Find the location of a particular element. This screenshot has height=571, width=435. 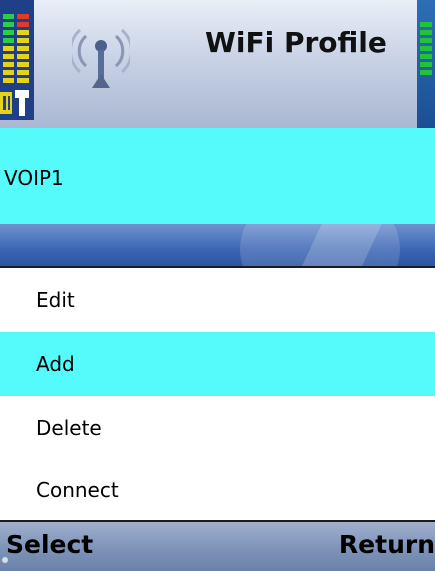

menu-item-label: Add is located at coordinates (55, 364).